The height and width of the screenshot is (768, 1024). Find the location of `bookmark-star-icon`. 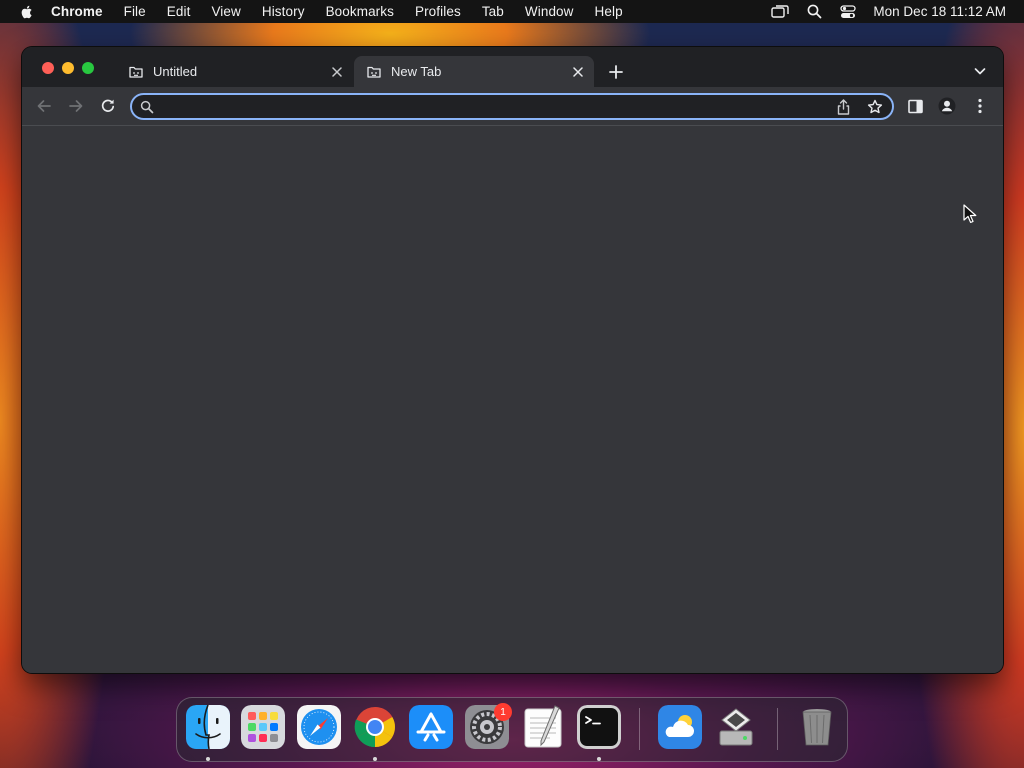

bookmark-star-icon is located at coordinates (875, 107).